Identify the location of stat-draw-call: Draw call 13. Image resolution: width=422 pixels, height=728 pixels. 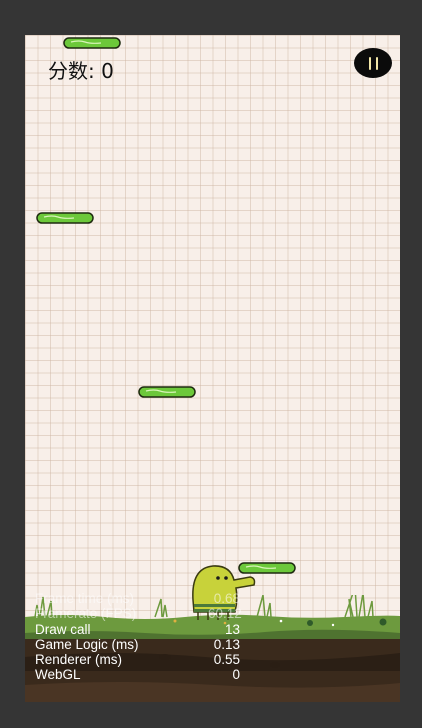
(137, 629).